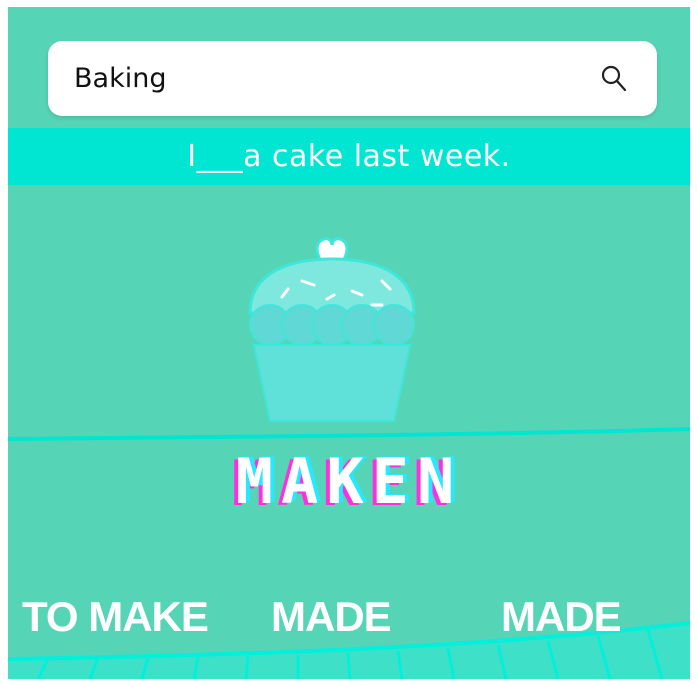 This screenshot has height=686, width=697. What do you see at coordinates (120, 78) in the screenshot?
I see `search-input: Baking` at bounding box center [120, 78].